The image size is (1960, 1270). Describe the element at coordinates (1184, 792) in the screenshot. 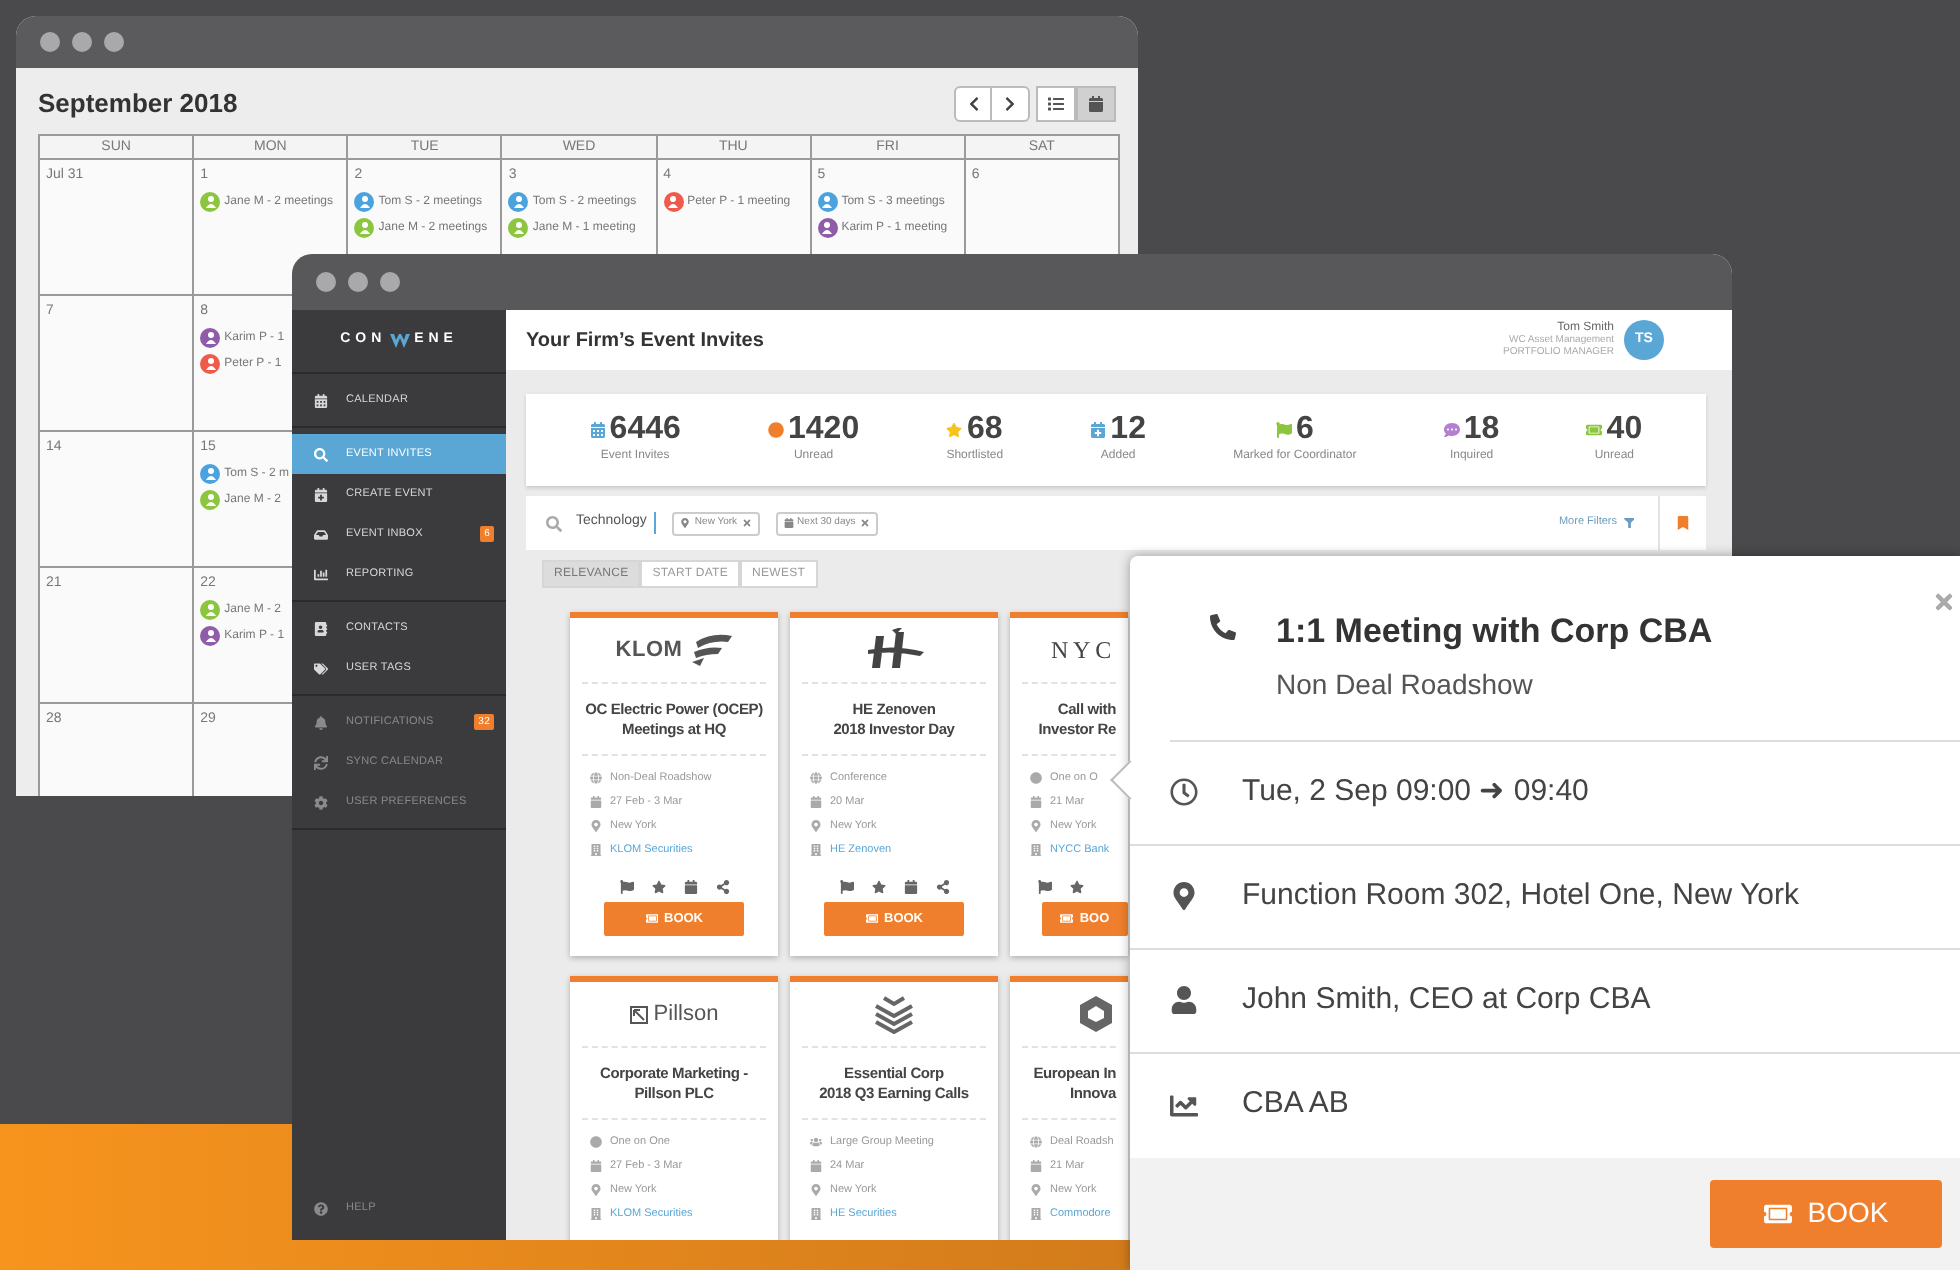

I see `clock-icon` at that location.